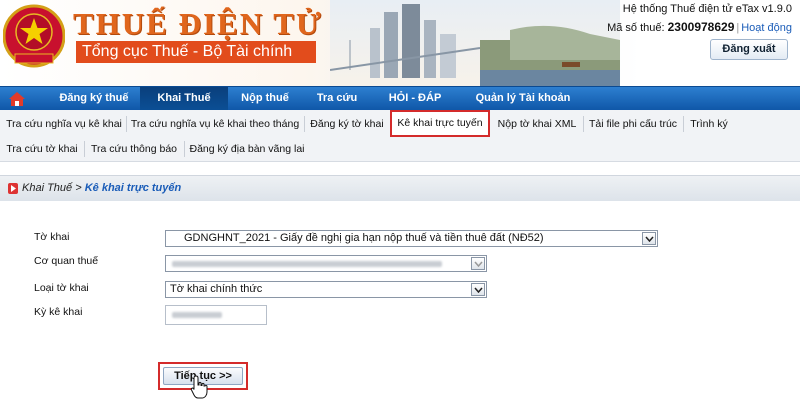  Describe the element at coordinates (34, 36) in the screenshot. I see `national-emblem-icon` at that location.